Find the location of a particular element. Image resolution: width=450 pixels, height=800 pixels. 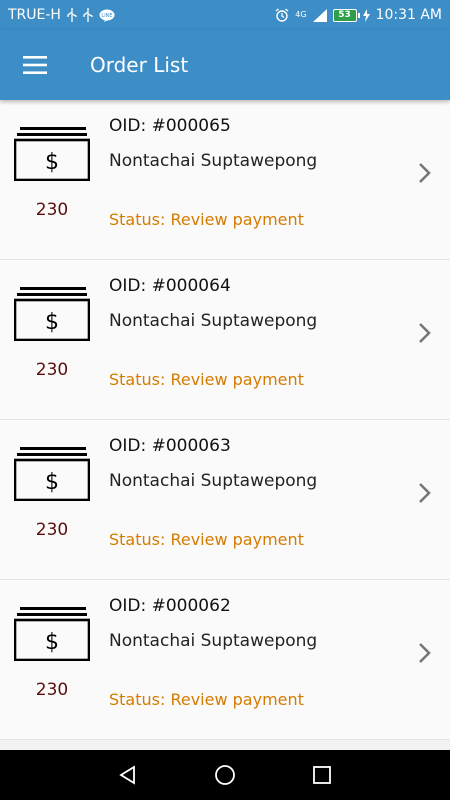

battery-icon: 53 is located at coordinates (346, 15).